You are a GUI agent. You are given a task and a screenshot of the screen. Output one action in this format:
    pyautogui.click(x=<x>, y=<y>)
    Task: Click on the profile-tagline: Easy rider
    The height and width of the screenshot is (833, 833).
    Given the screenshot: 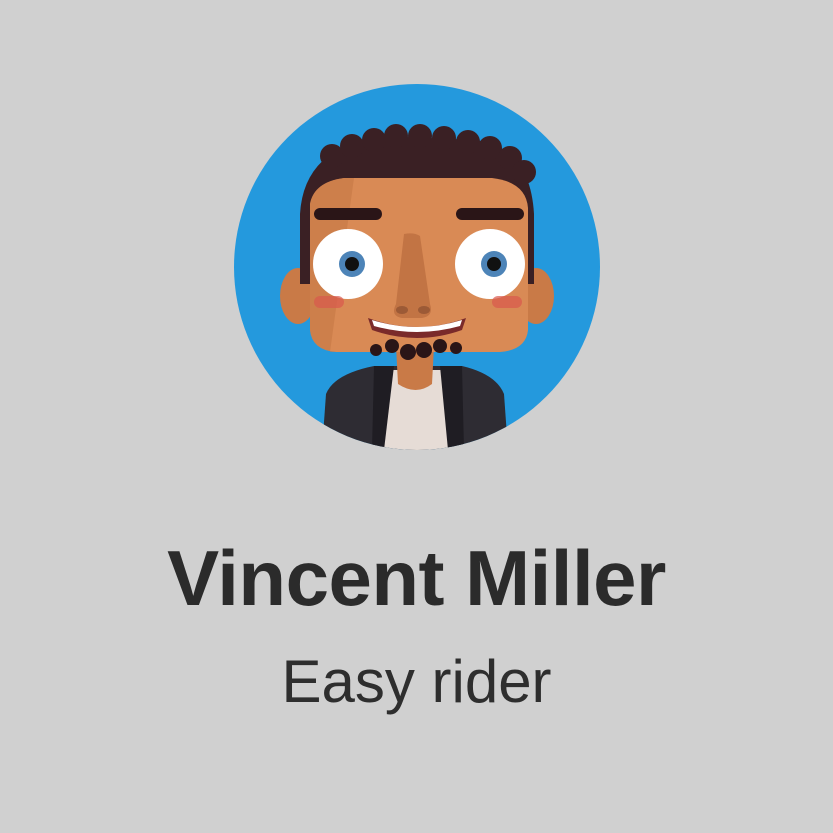 What is the action you would take?
    pyautogui.click(x=416, y=681)
    